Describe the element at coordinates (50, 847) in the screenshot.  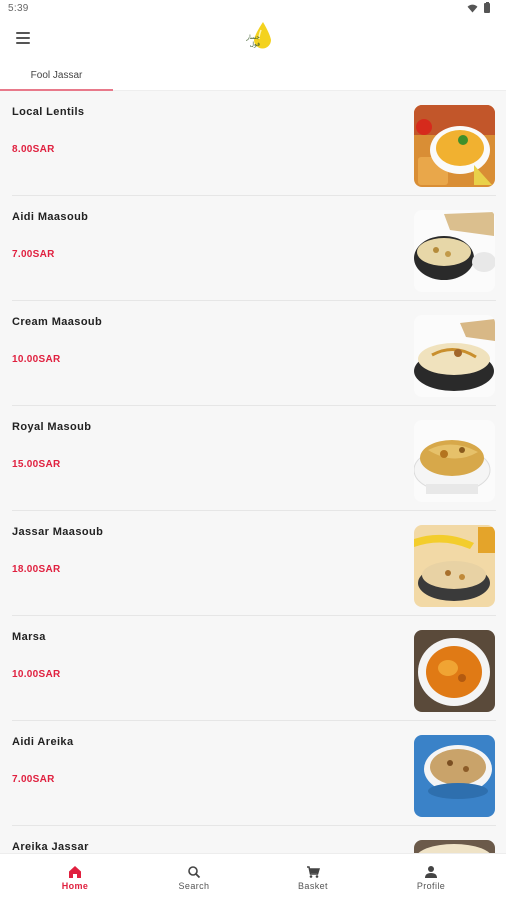
I see `item-name: Areika Jassar` at that location.